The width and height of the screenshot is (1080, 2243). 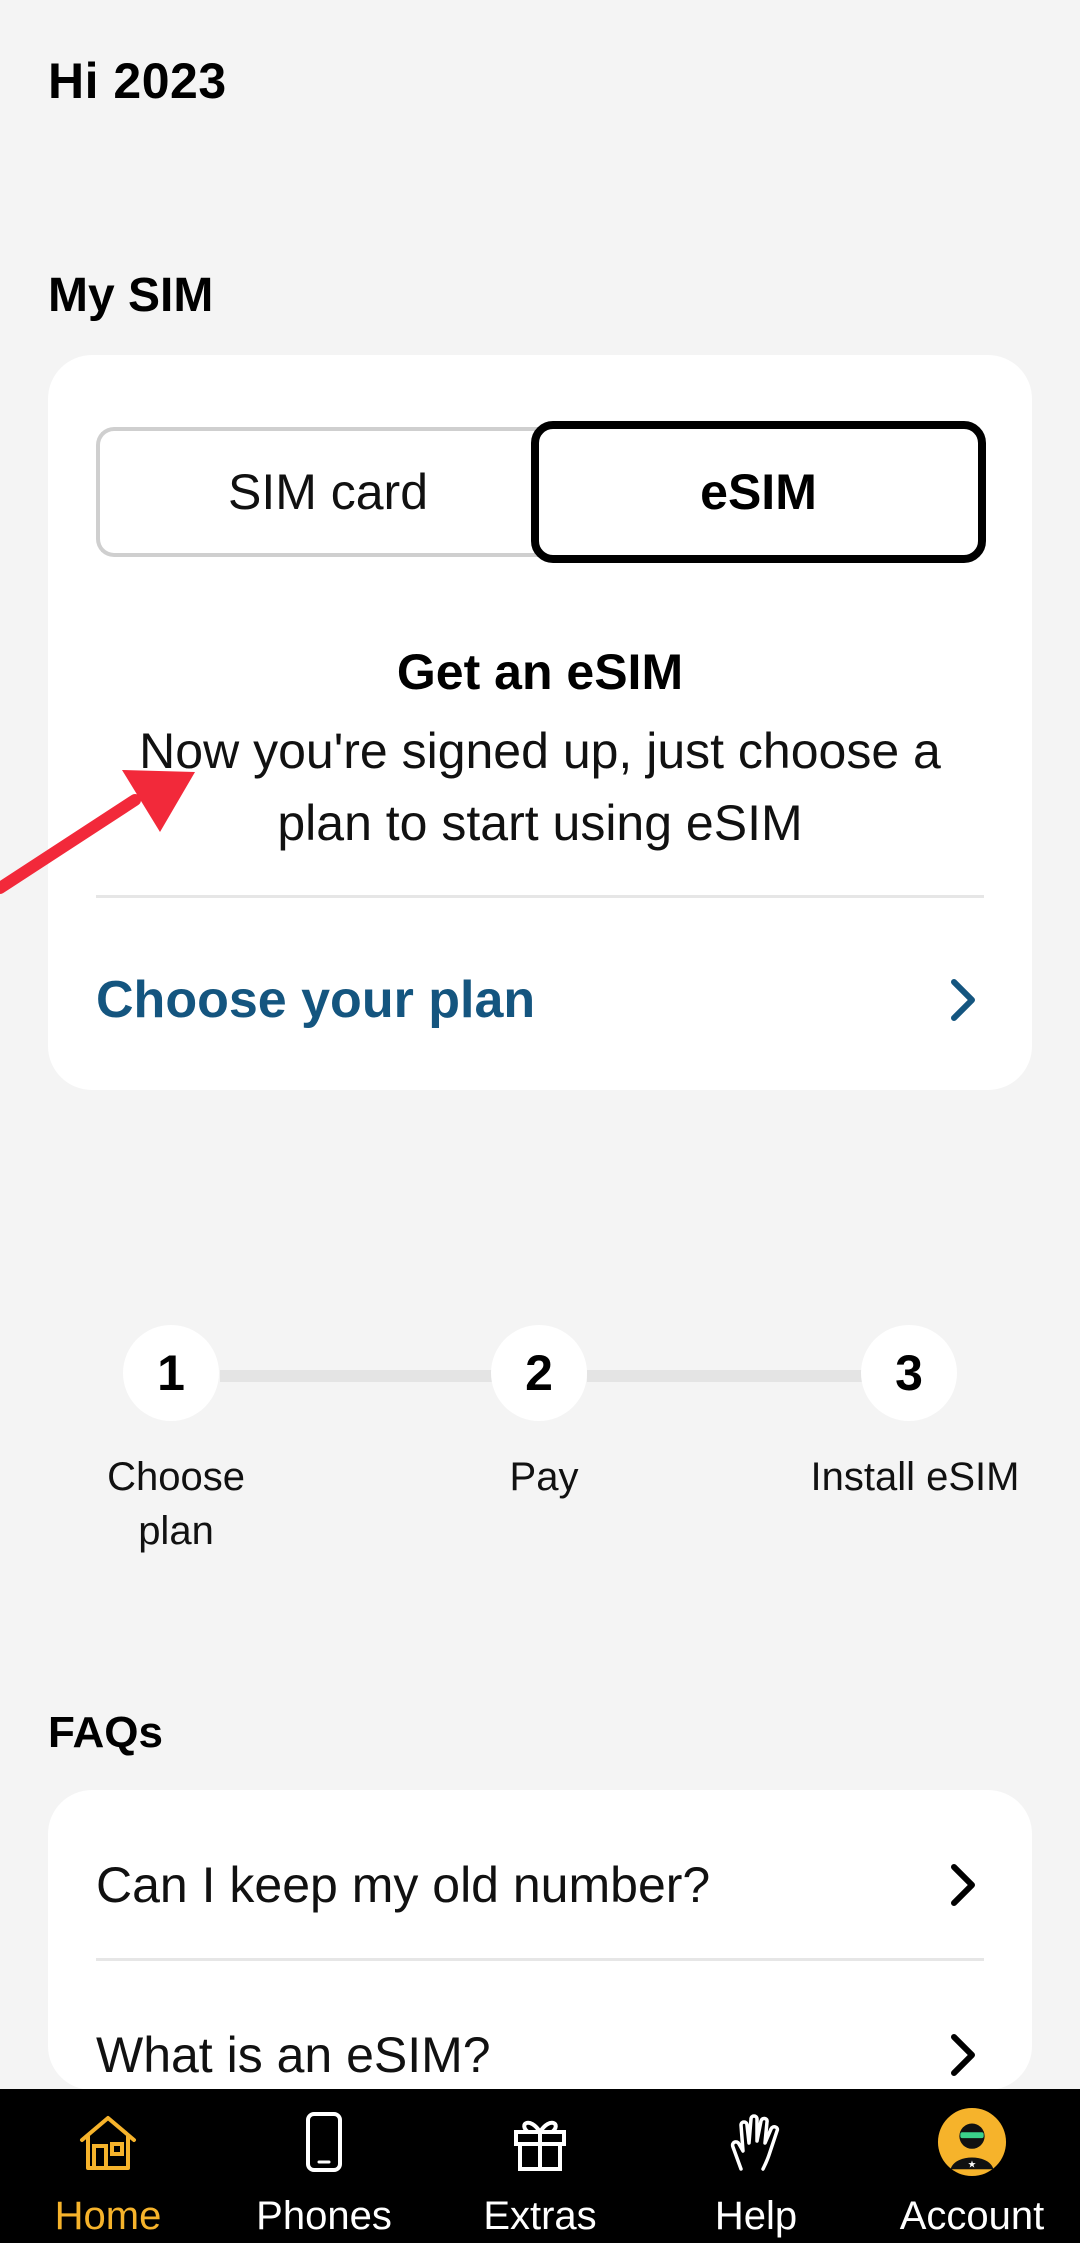 What do you see at coordinates (324, 2142) in the screenshot?
I see `phone-icon` at bounding box center [324, 2142].